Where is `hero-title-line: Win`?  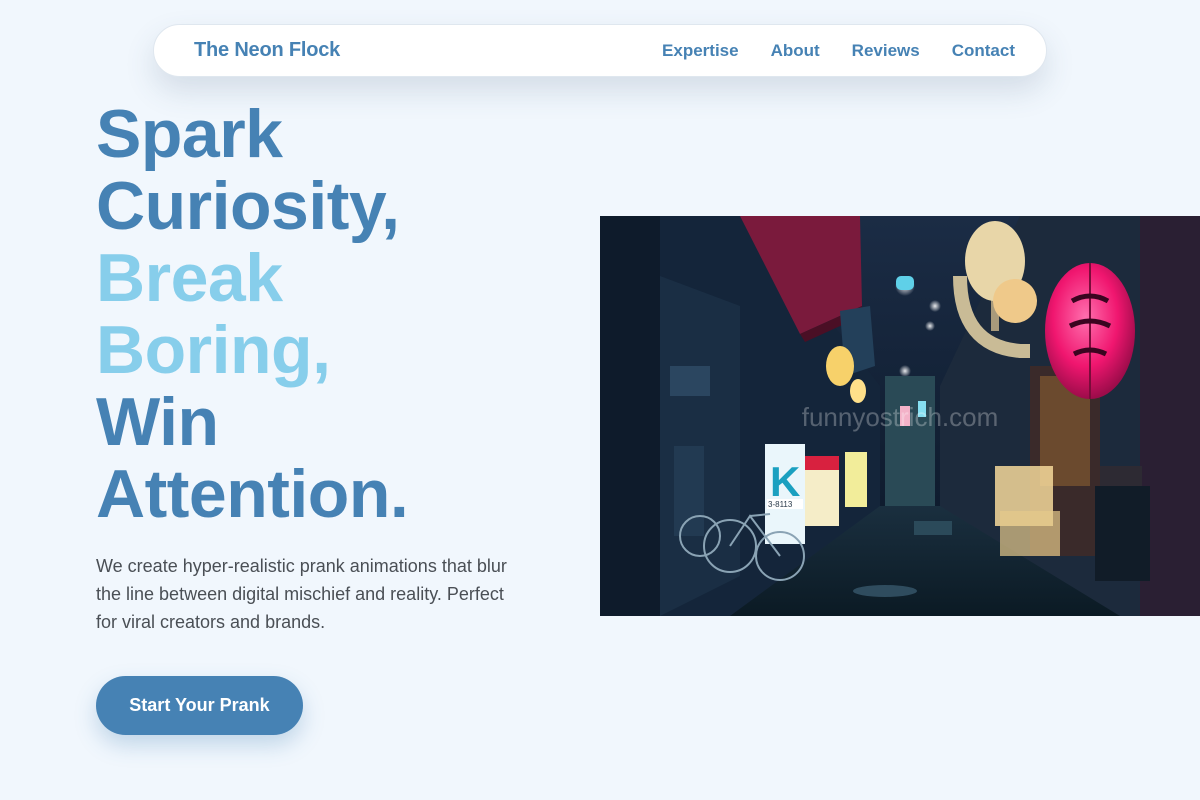
hero-title-line: Win is located at coordinates (157, 422).